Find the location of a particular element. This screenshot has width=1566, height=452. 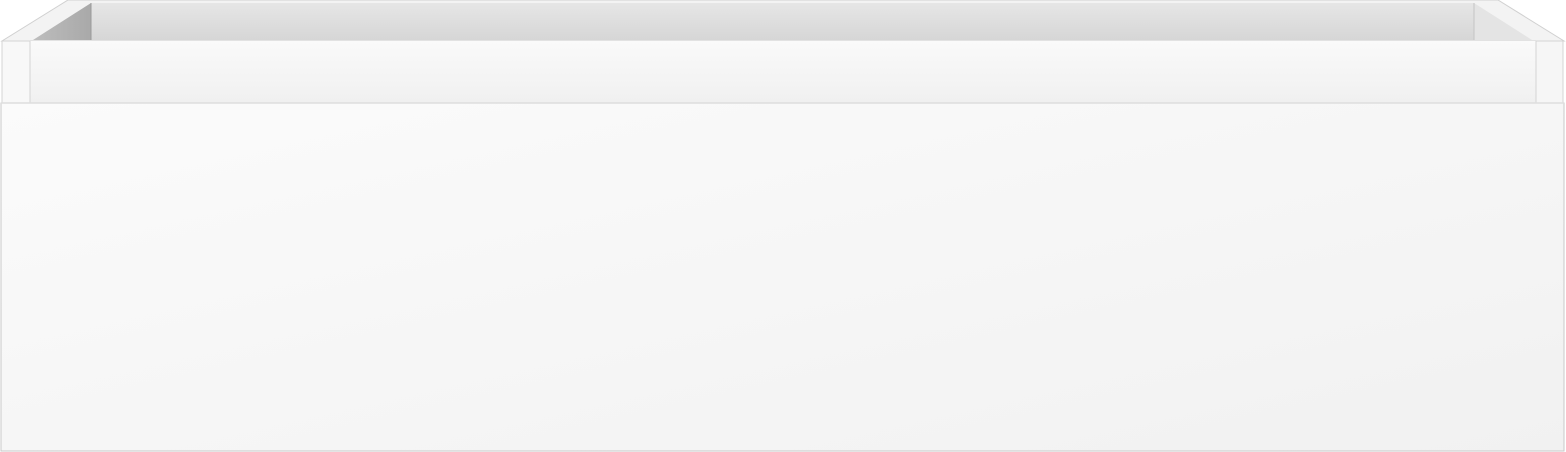

inner-front-face is located at coordinates (783, 71).